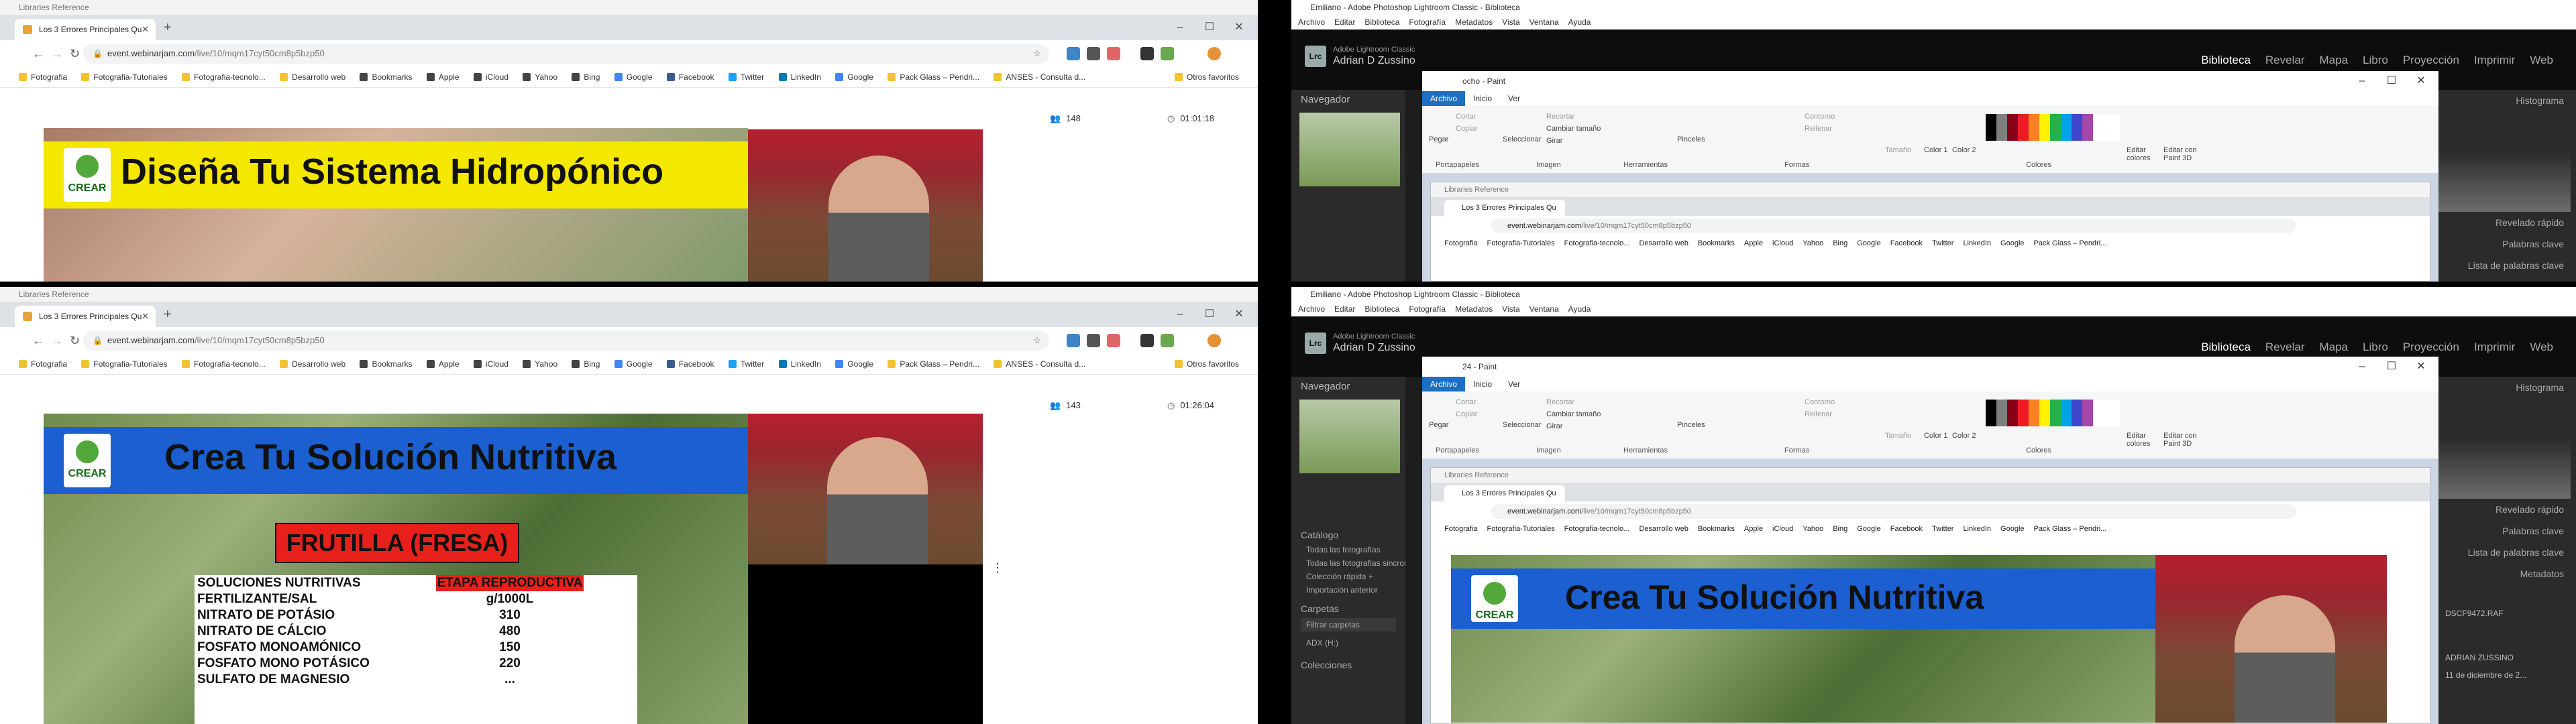 Image resolution: width=2576 pixels, height=724 pixels. What do you see at coordinates (2504, 222) in the screenshot?
I see `quick-develop-header: Revelado rápido` at bounding box center [2504, 222].